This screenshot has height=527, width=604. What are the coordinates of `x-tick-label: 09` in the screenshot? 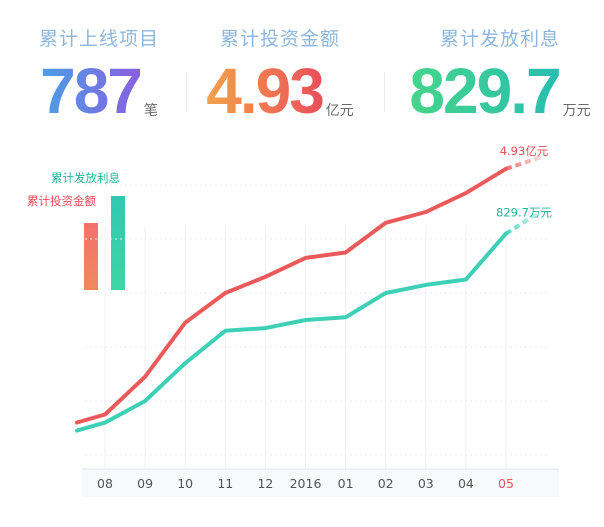 It's located at (145, 483).